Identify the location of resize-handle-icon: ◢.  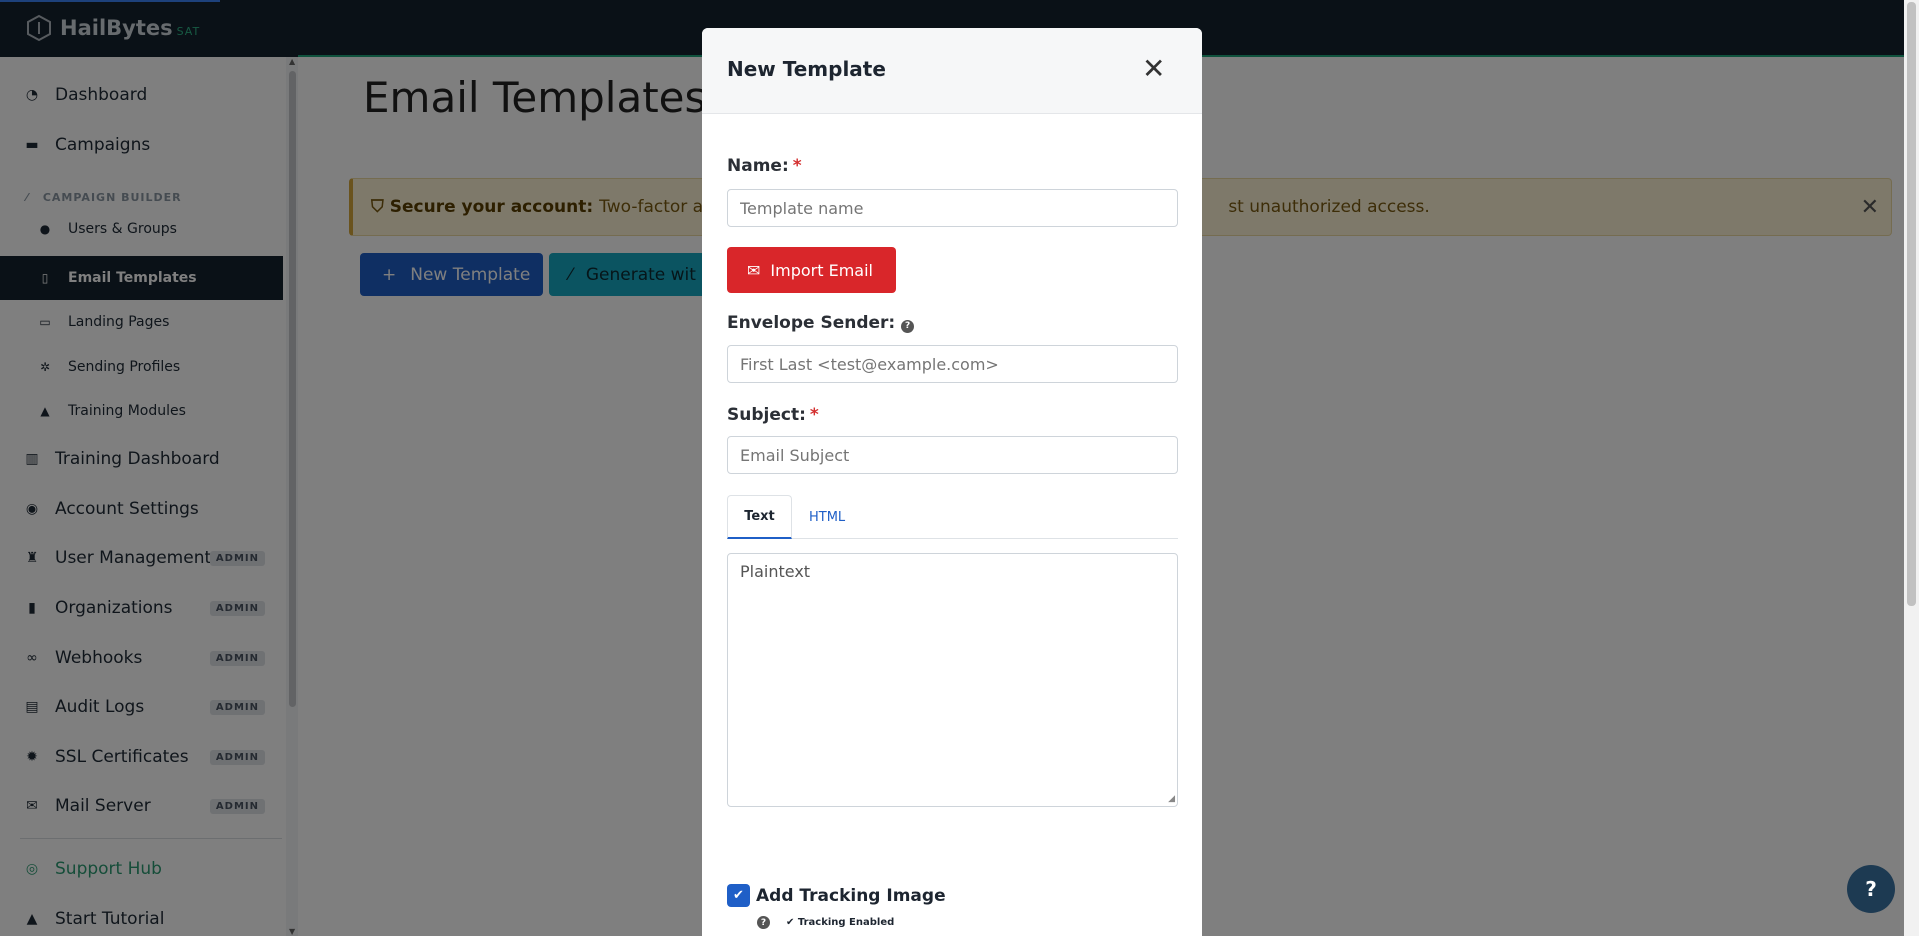
(1171, 799).